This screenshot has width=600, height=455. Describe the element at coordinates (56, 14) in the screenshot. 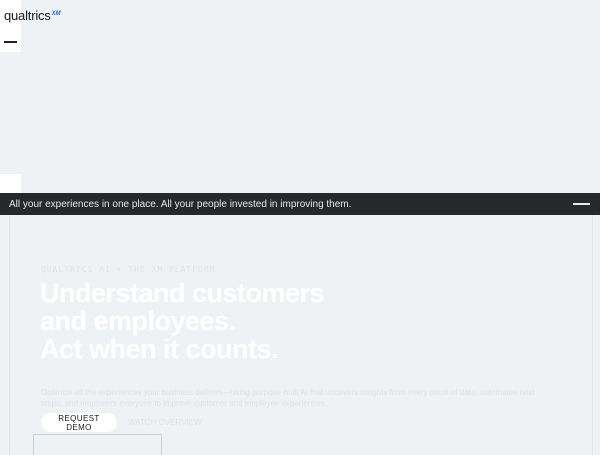

I see `logo-xm-mark: XM` at that location.